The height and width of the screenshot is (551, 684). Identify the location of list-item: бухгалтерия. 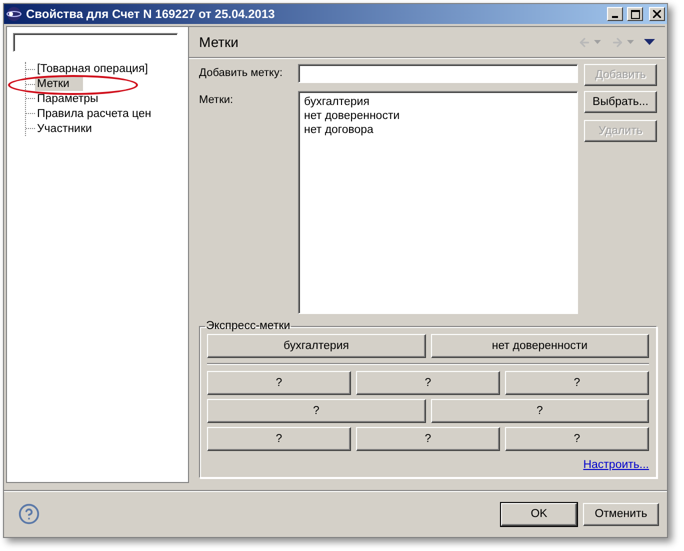
(337, 102).